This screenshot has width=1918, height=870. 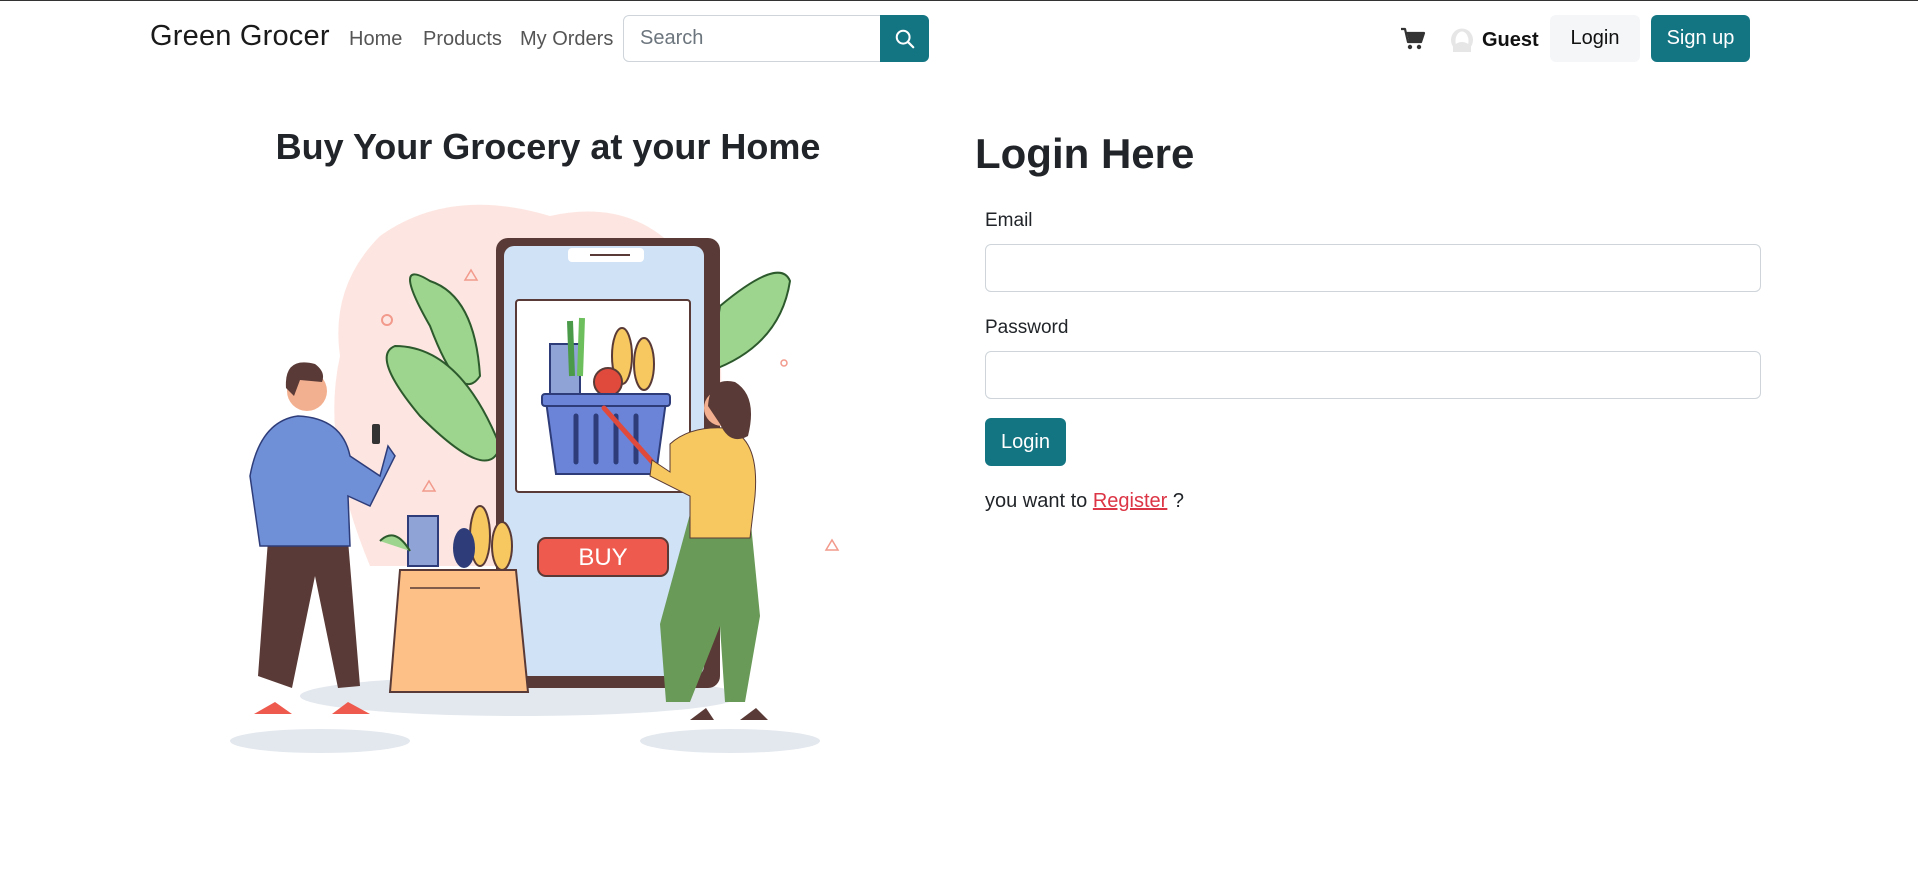 I want to click on login-nav-button: Login, so click(x=1595, y=38).